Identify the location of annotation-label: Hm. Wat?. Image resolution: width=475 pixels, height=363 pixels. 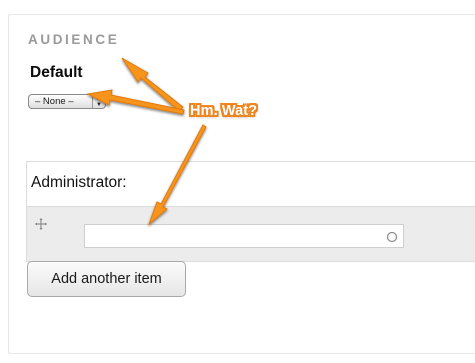
(224, 111).